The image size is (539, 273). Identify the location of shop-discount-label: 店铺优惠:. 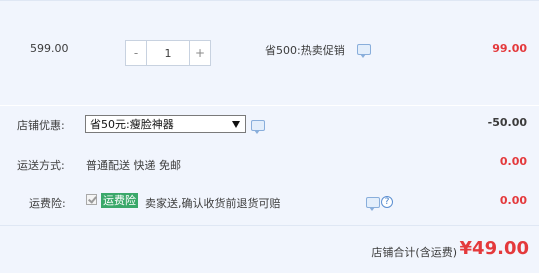
(41, 125).